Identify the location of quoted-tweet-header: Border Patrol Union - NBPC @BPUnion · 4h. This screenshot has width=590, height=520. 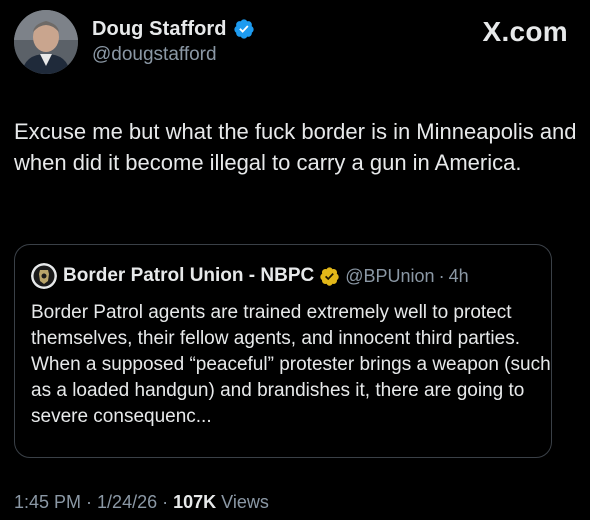
(250, 276).